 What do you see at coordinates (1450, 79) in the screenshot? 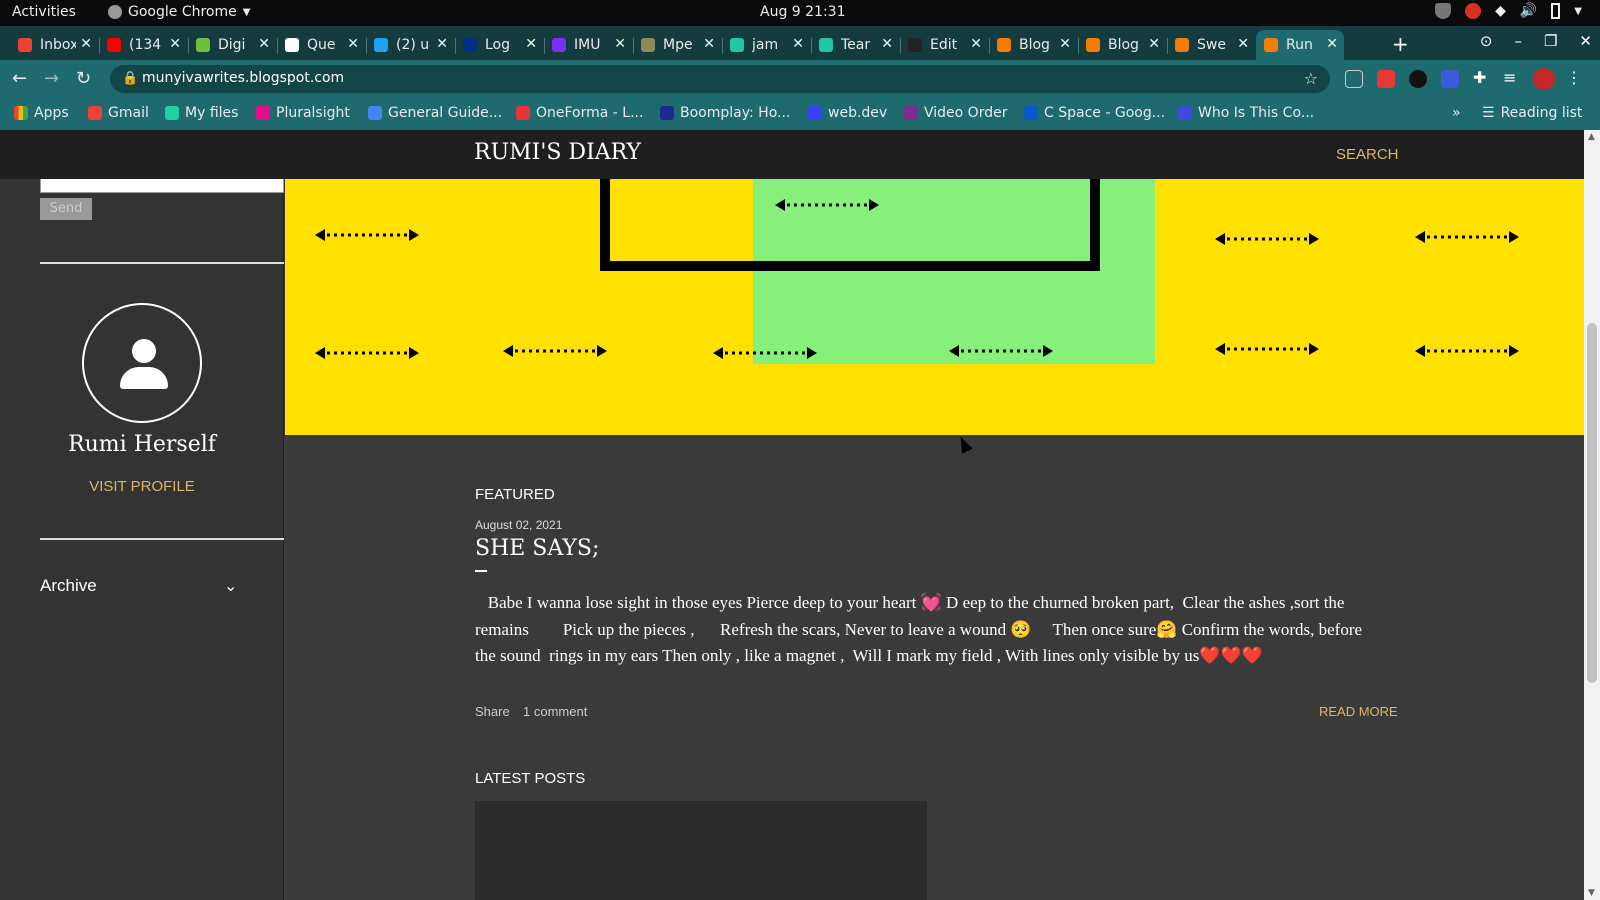
I see `extension-blue-icon` at bounding box center [1450, 79].